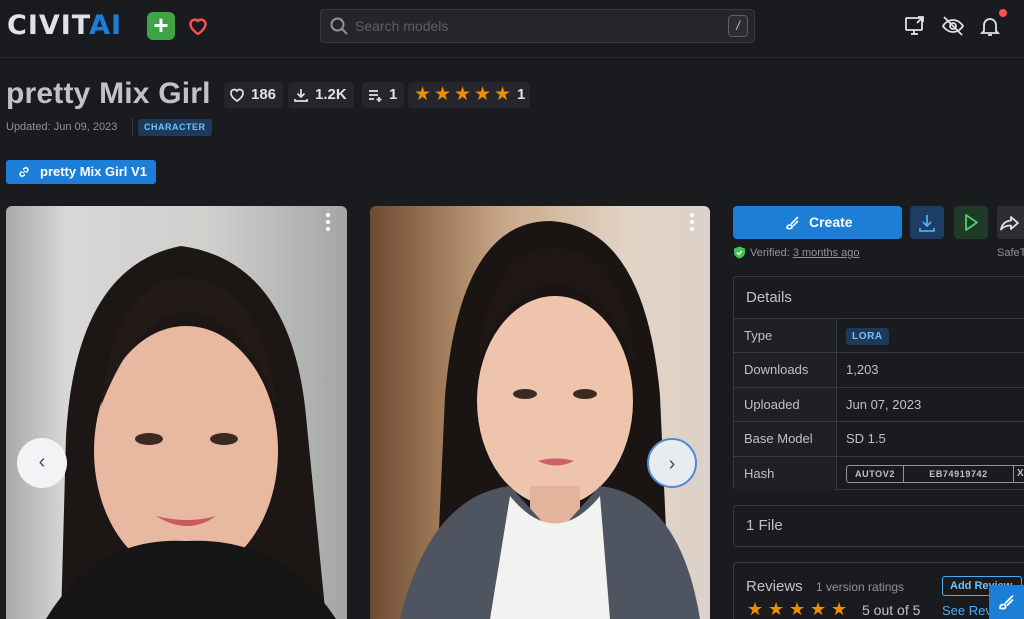  I want to click on details-key: Hash, so click(785, 473).